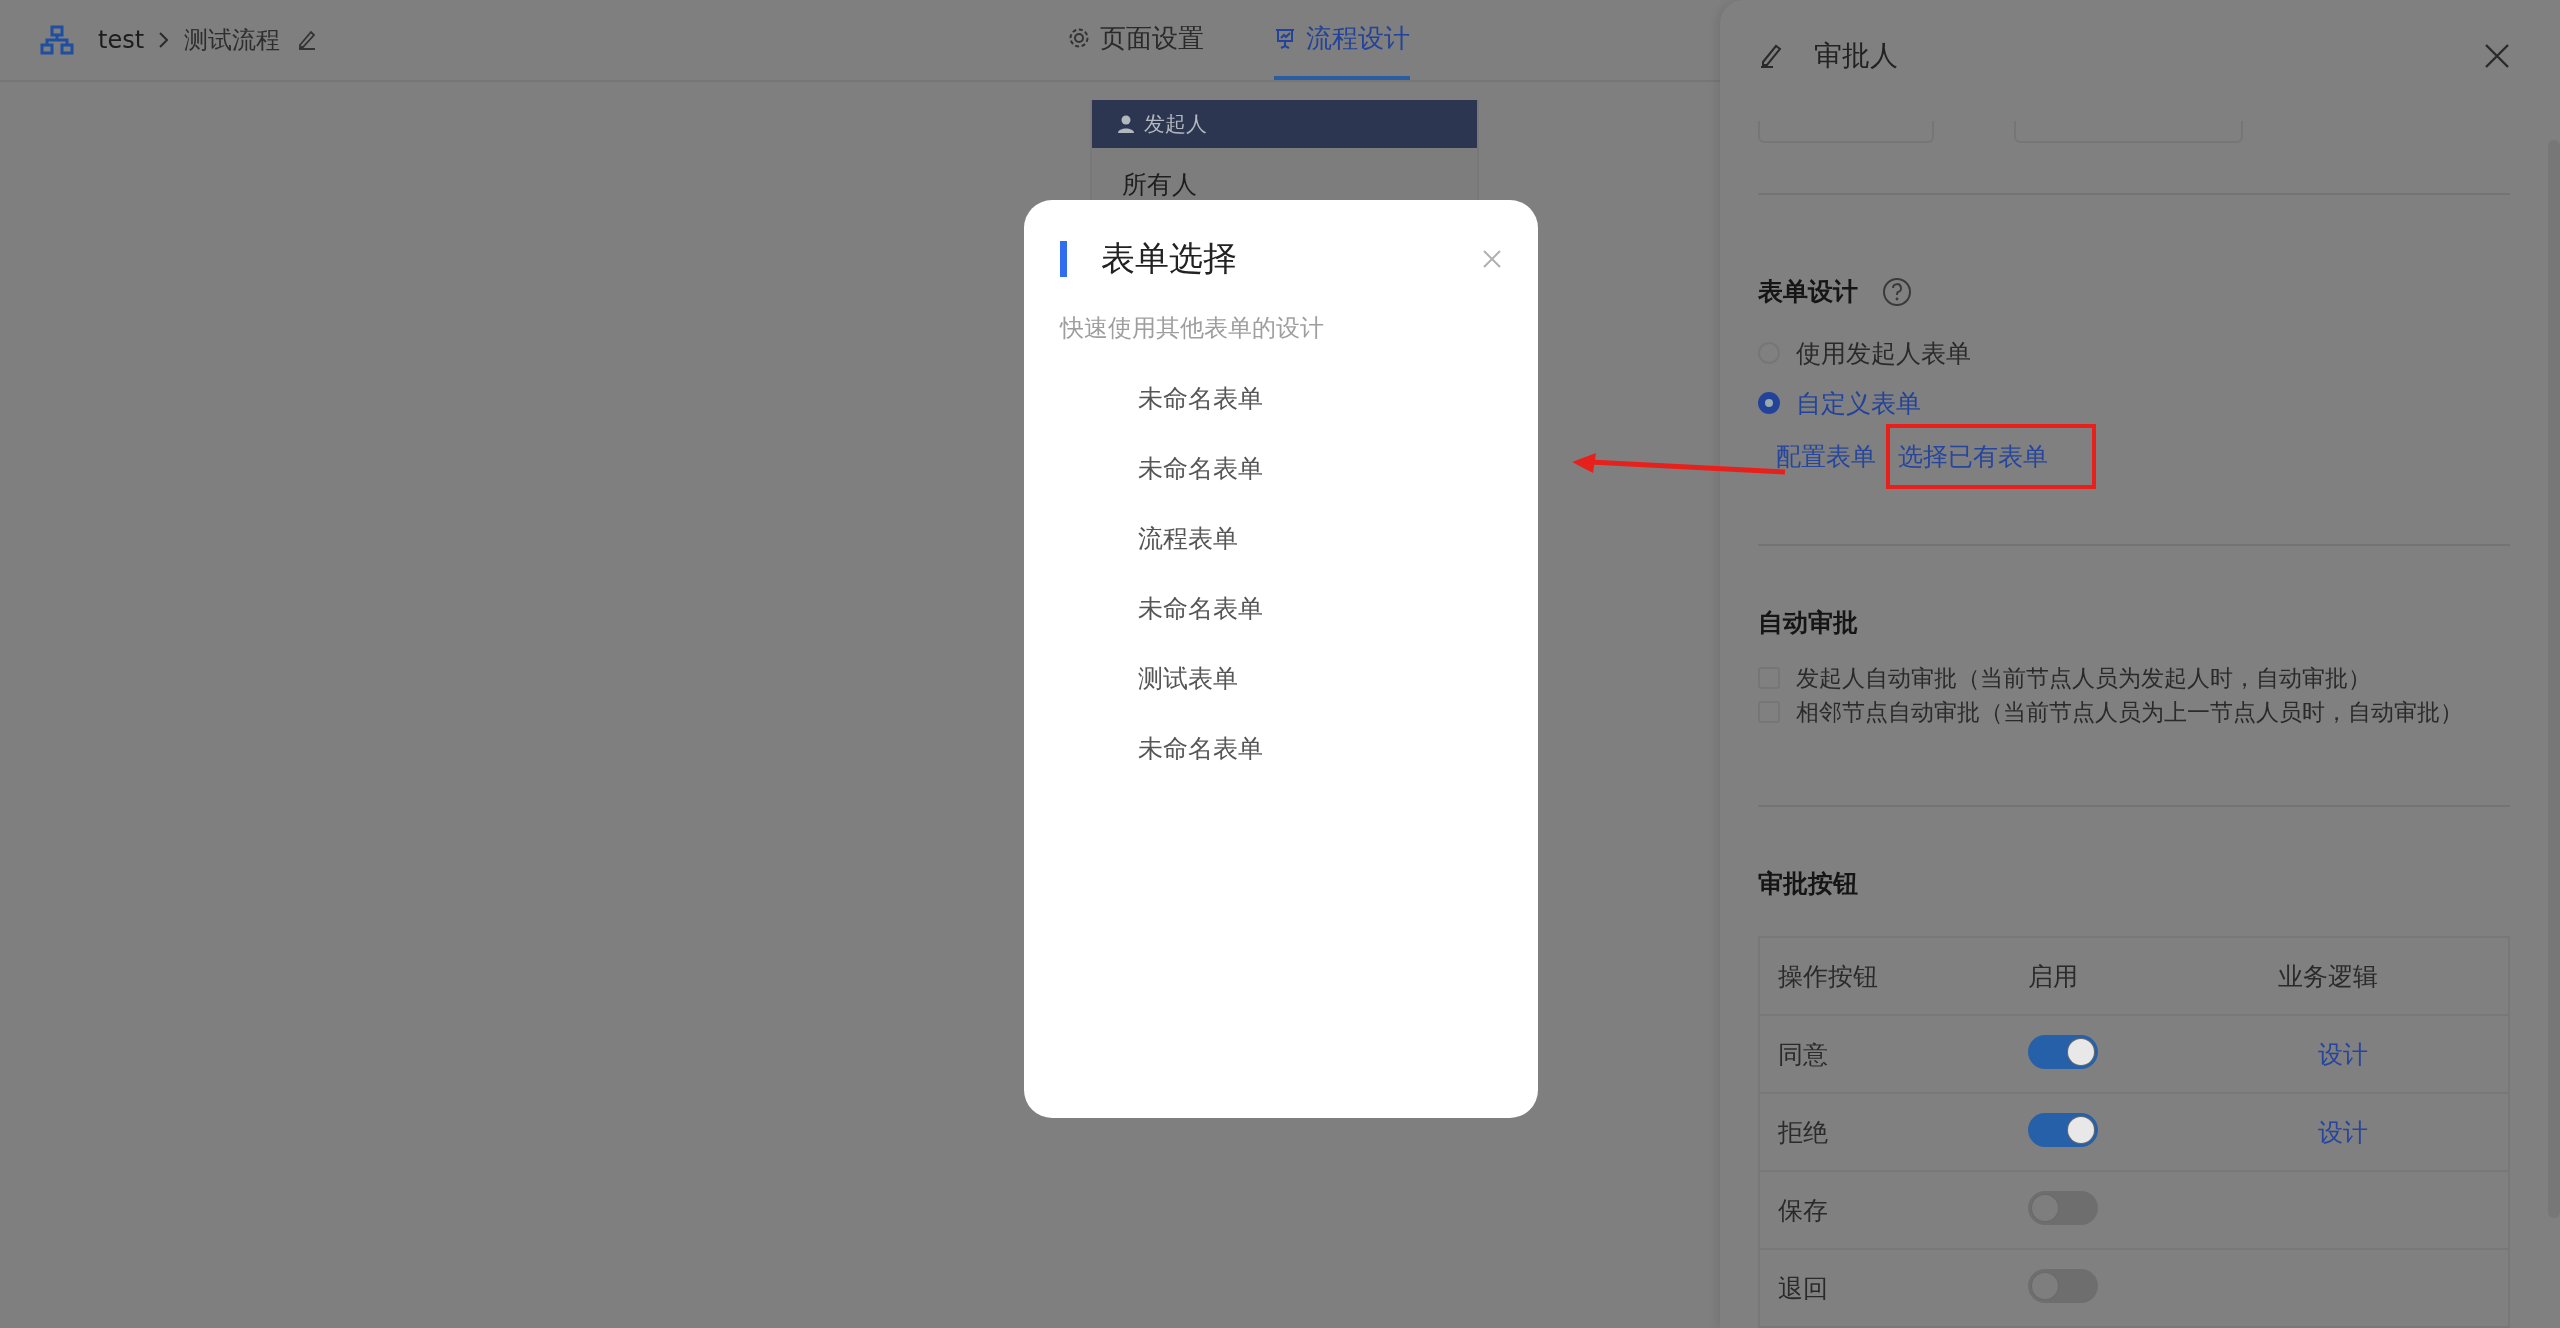 The width and height of the screenshot is (2560, 1328). What do you see at coordinates (1281, 539) in the screenshot?
I see `form-list-item: 流程表单` at bounding box center [1281, 539].